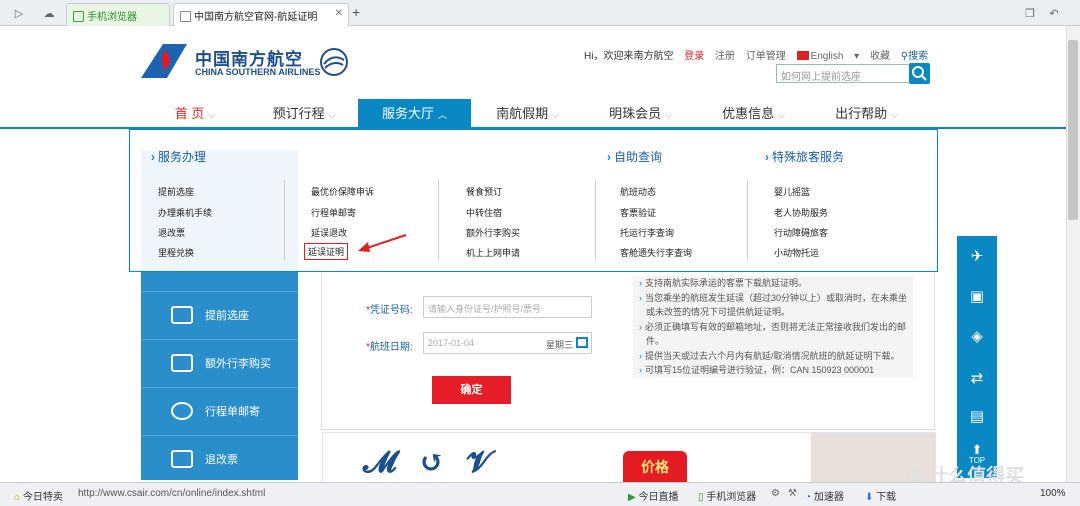 This screenshot has width=1080, height=506. I want to click on note-item: 提供当天或过去六个月内有航延/取消情况航班的航延证明下载。, so click(773, 356).